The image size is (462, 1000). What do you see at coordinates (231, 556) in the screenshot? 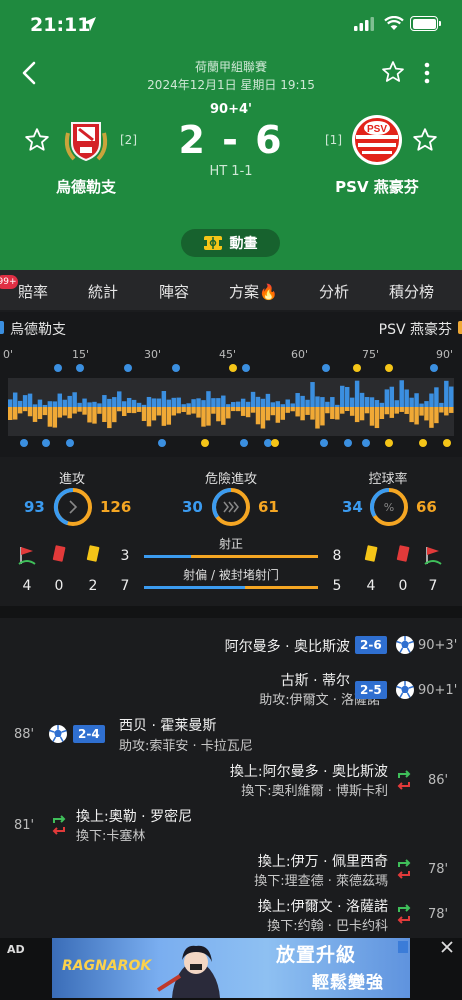
I see `shots-on-target-bar` at bounding box center [231, 556].